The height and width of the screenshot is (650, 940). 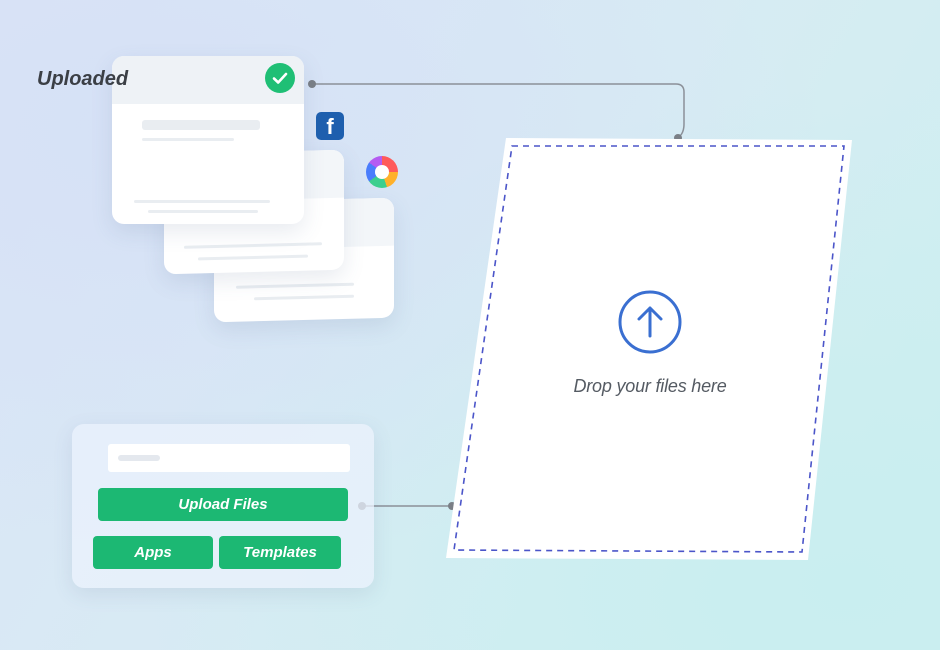 I want to click on check-icon, so click(x=280, y=78).